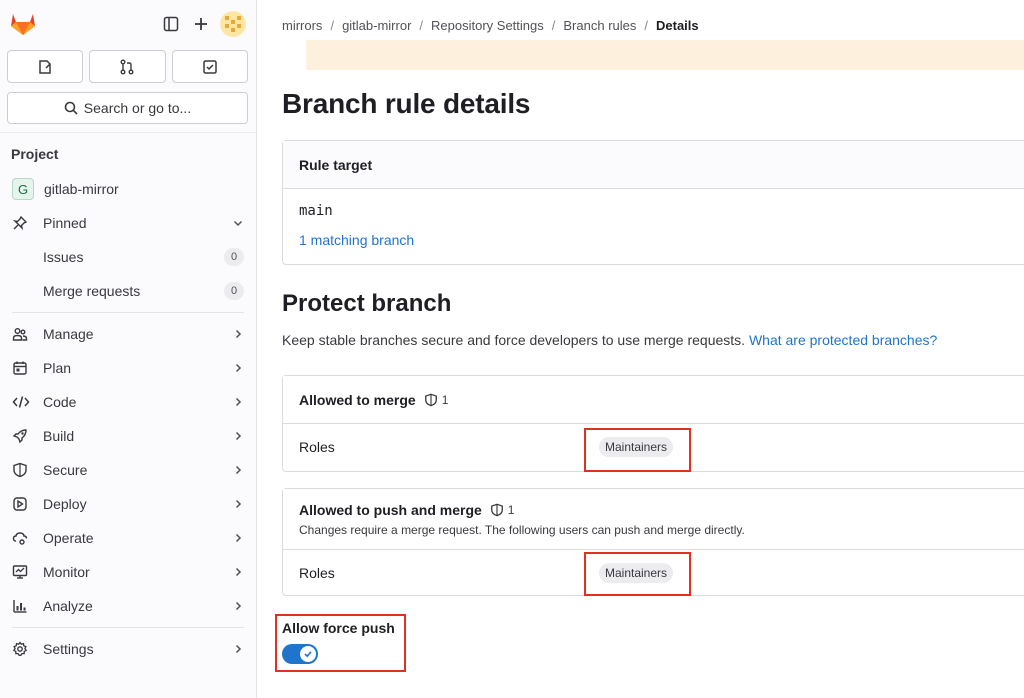  What do you see at coordinates (23, 223) in the screenshot?
I see `pin-icon` at bounding box center [23, 223].